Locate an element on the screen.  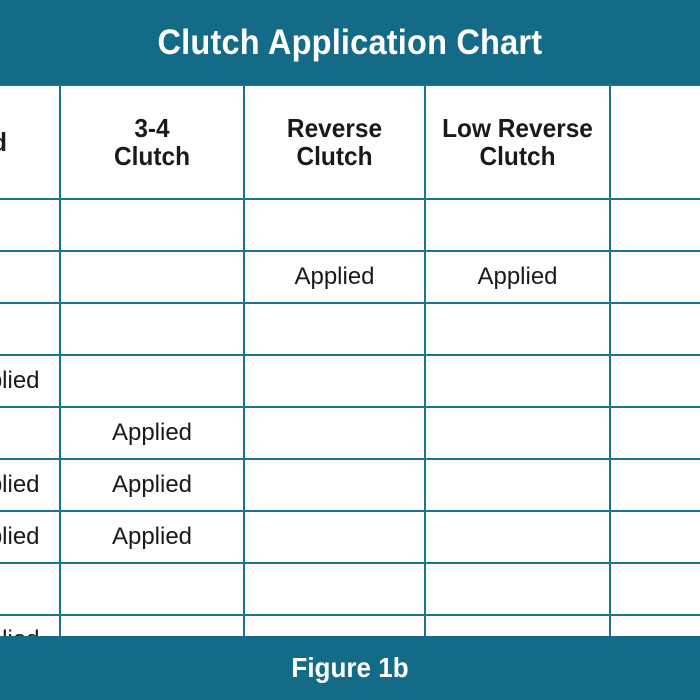
column-header-0-label: d is located at coordinates (27, 142).